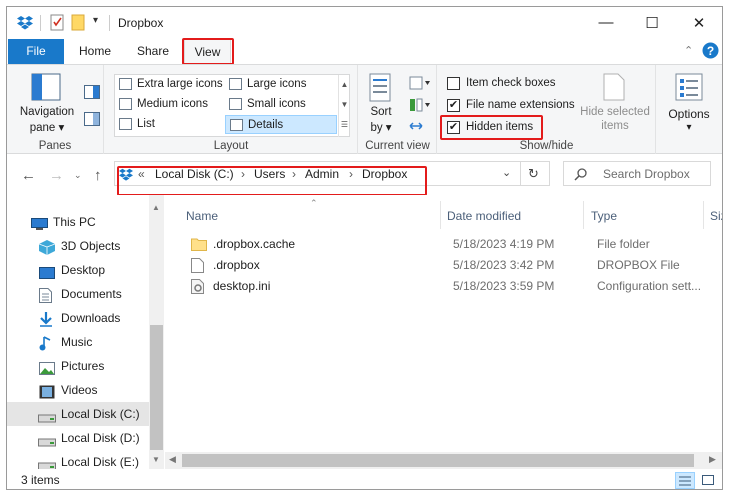 The height and width of the screenshot is (497, 730). Describe the element at coordinates (716, 216) in the screenshot. I see `column-size: Siz` at that location.